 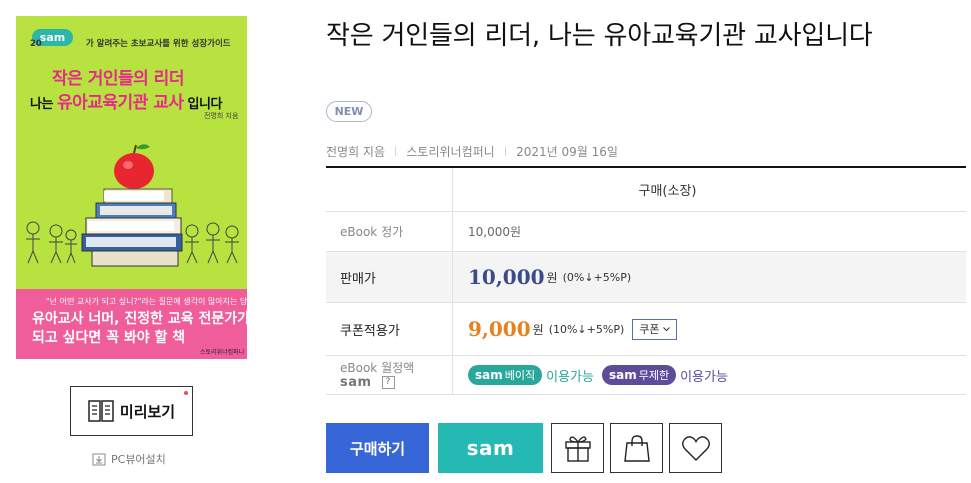 I want to click on gift-button, so click(x=577, y=448).